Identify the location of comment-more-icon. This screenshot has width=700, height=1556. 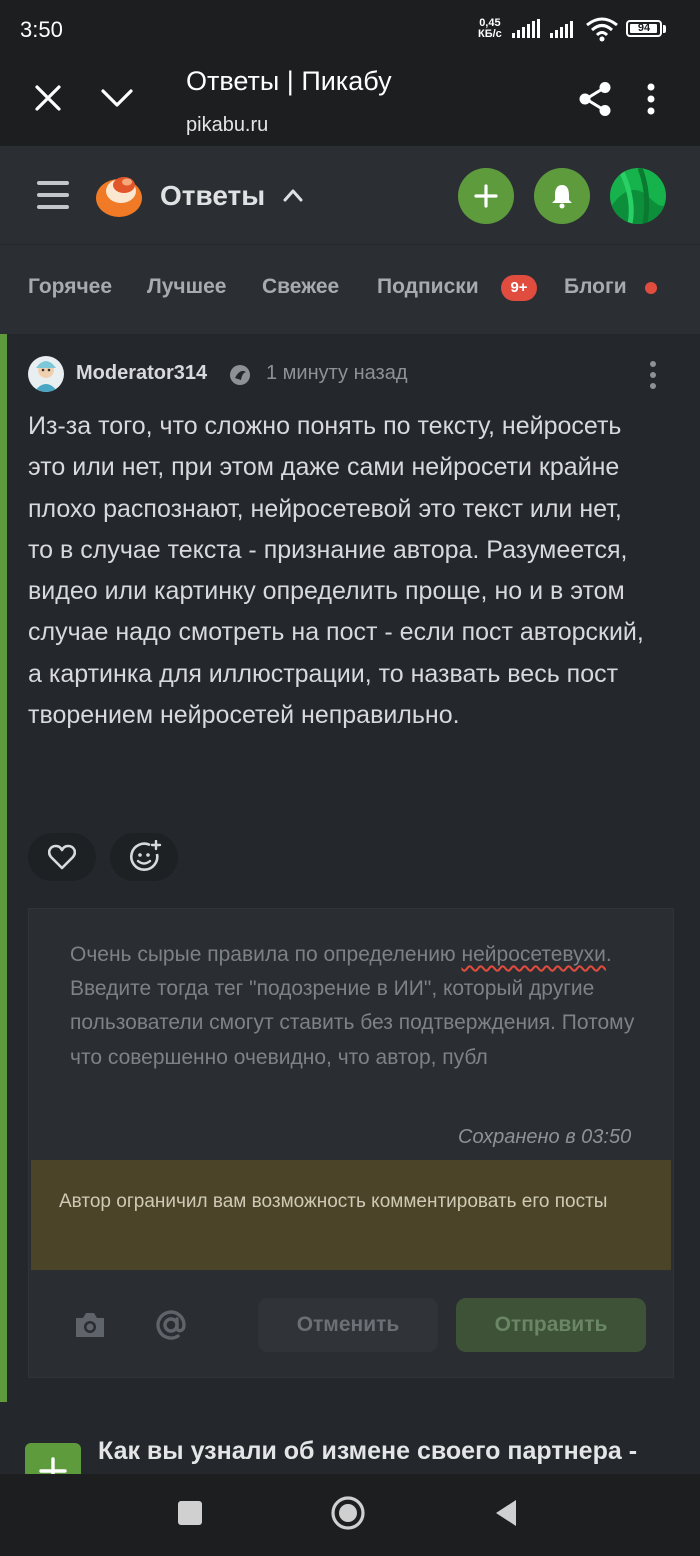
(653, 375).